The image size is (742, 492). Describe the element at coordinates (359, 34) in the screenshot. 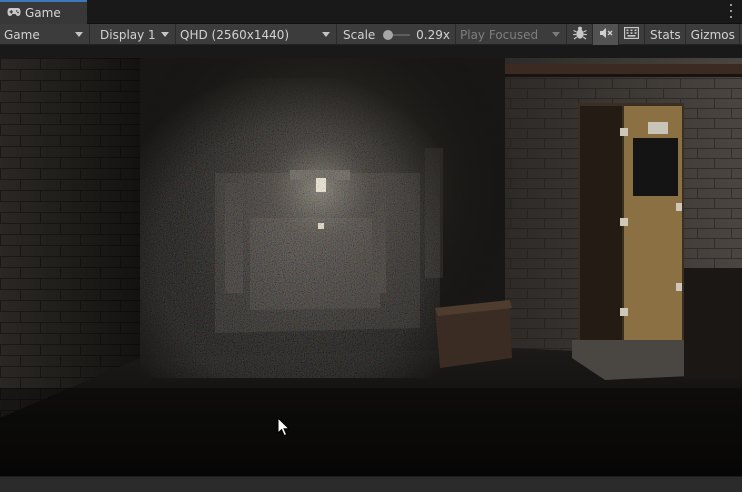

I see `scale-label: Scale` at that location.